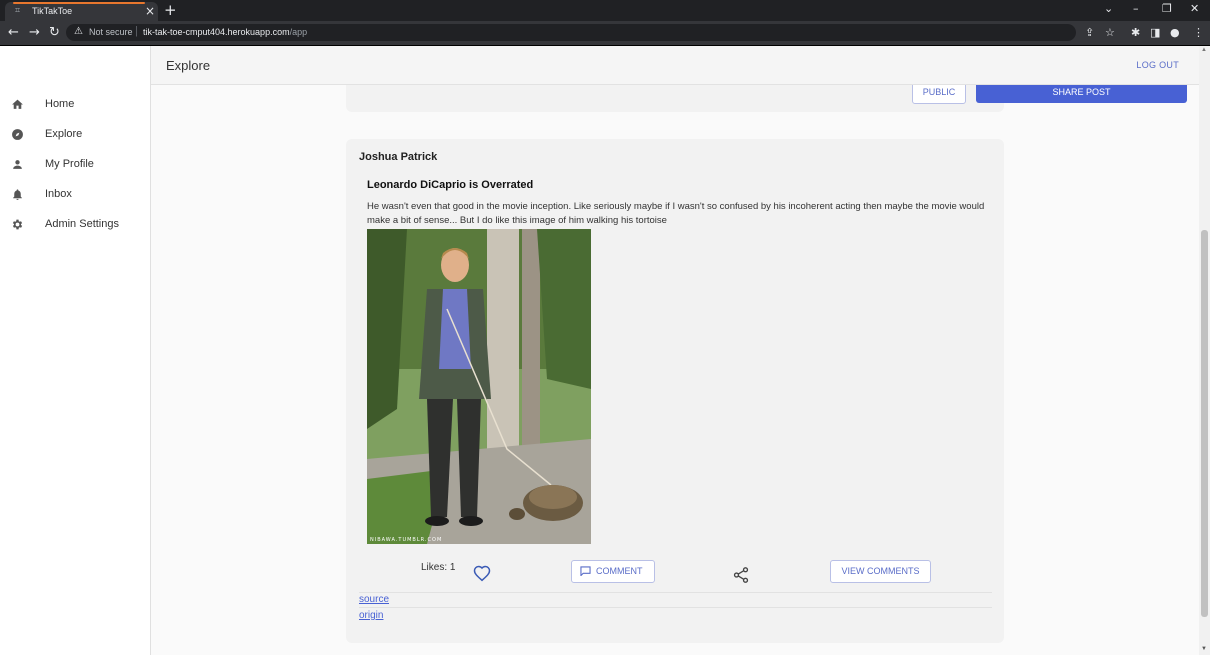 This screenshot has height=655, width=1210. Describe the element at coordinates (1136, 8) in the screenshot. I see `minimize-icon: –` at that location.